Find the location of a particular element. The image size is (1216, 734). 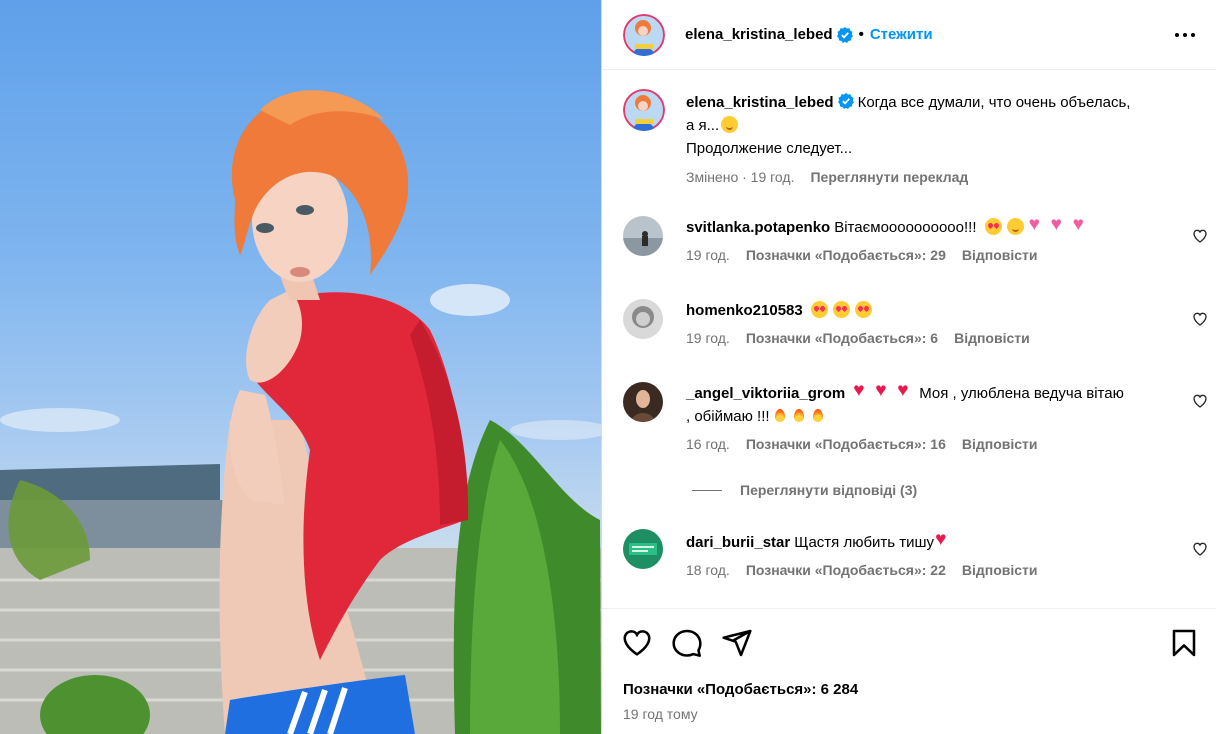

comment-text-line-2: , обіймаю !!! is located at coordinates (728, 416).